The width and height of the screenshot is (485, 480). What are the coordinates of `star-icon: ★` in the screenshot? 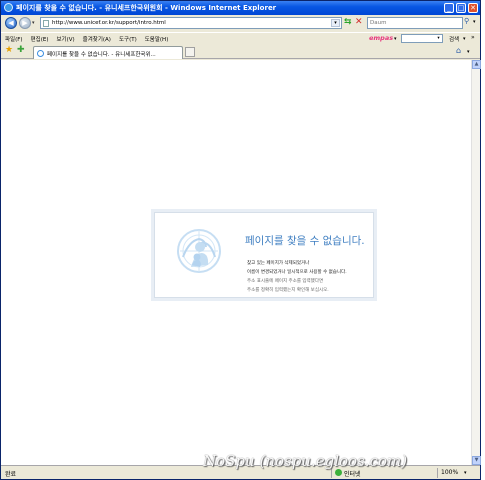 It's located at (9, 50).